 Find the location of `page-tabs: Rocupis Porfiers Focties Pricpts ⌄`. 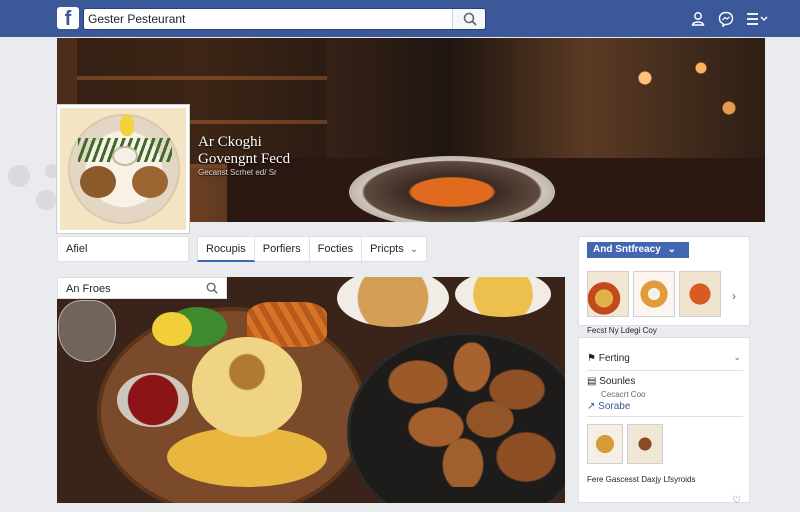

page-tabs: Rocupis Porfiers Focties Pricpts ⌄ is located at coordinates (312, 249).